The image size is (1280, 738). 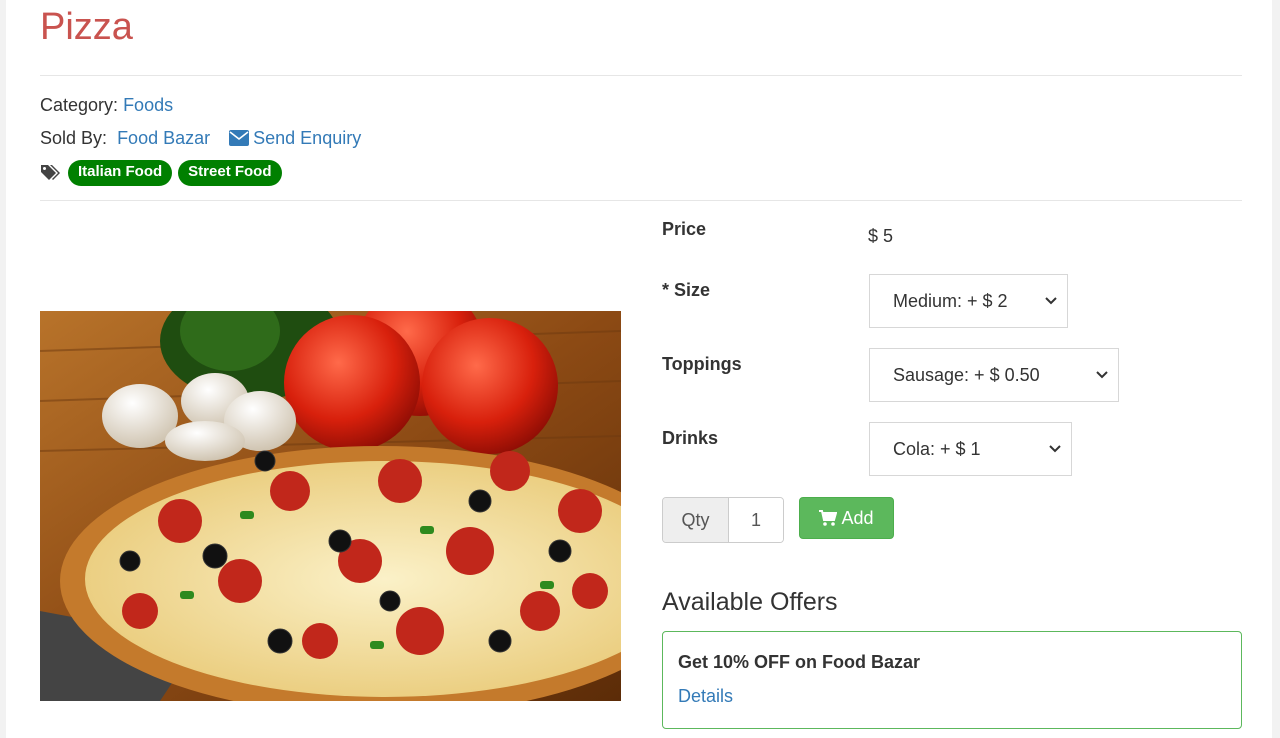 I want to click on category-row: Category: Foods, so click(x=106, y=105).